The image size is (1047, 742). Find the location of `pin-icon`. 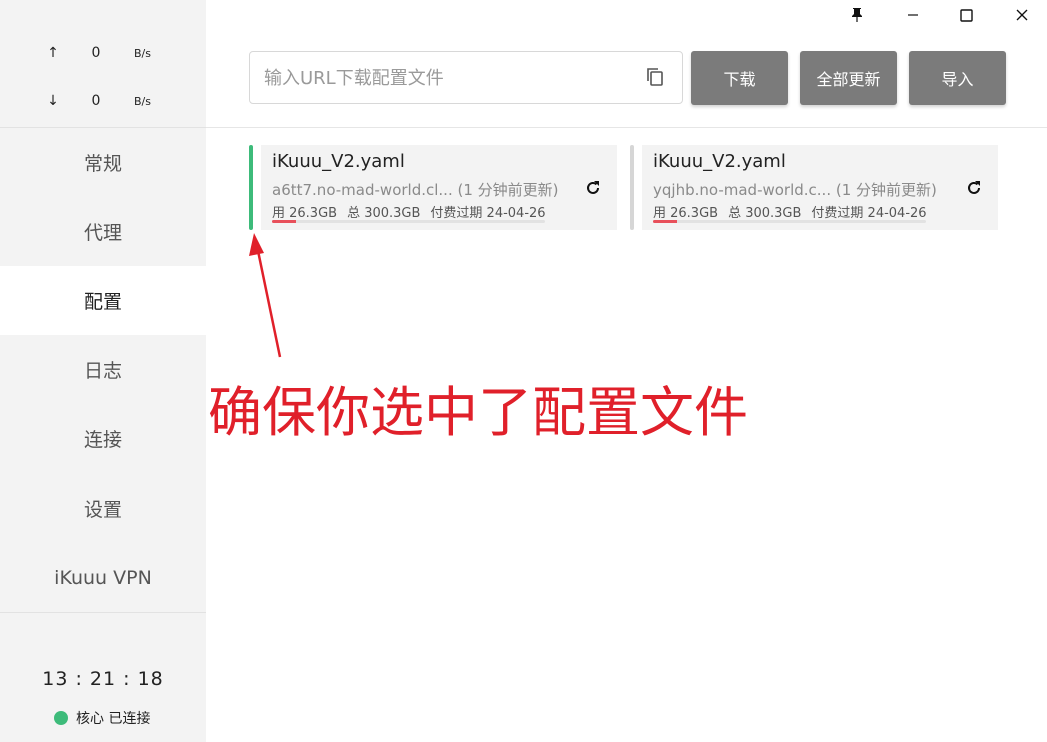

pin-icon is located at coordinates (857, 15).